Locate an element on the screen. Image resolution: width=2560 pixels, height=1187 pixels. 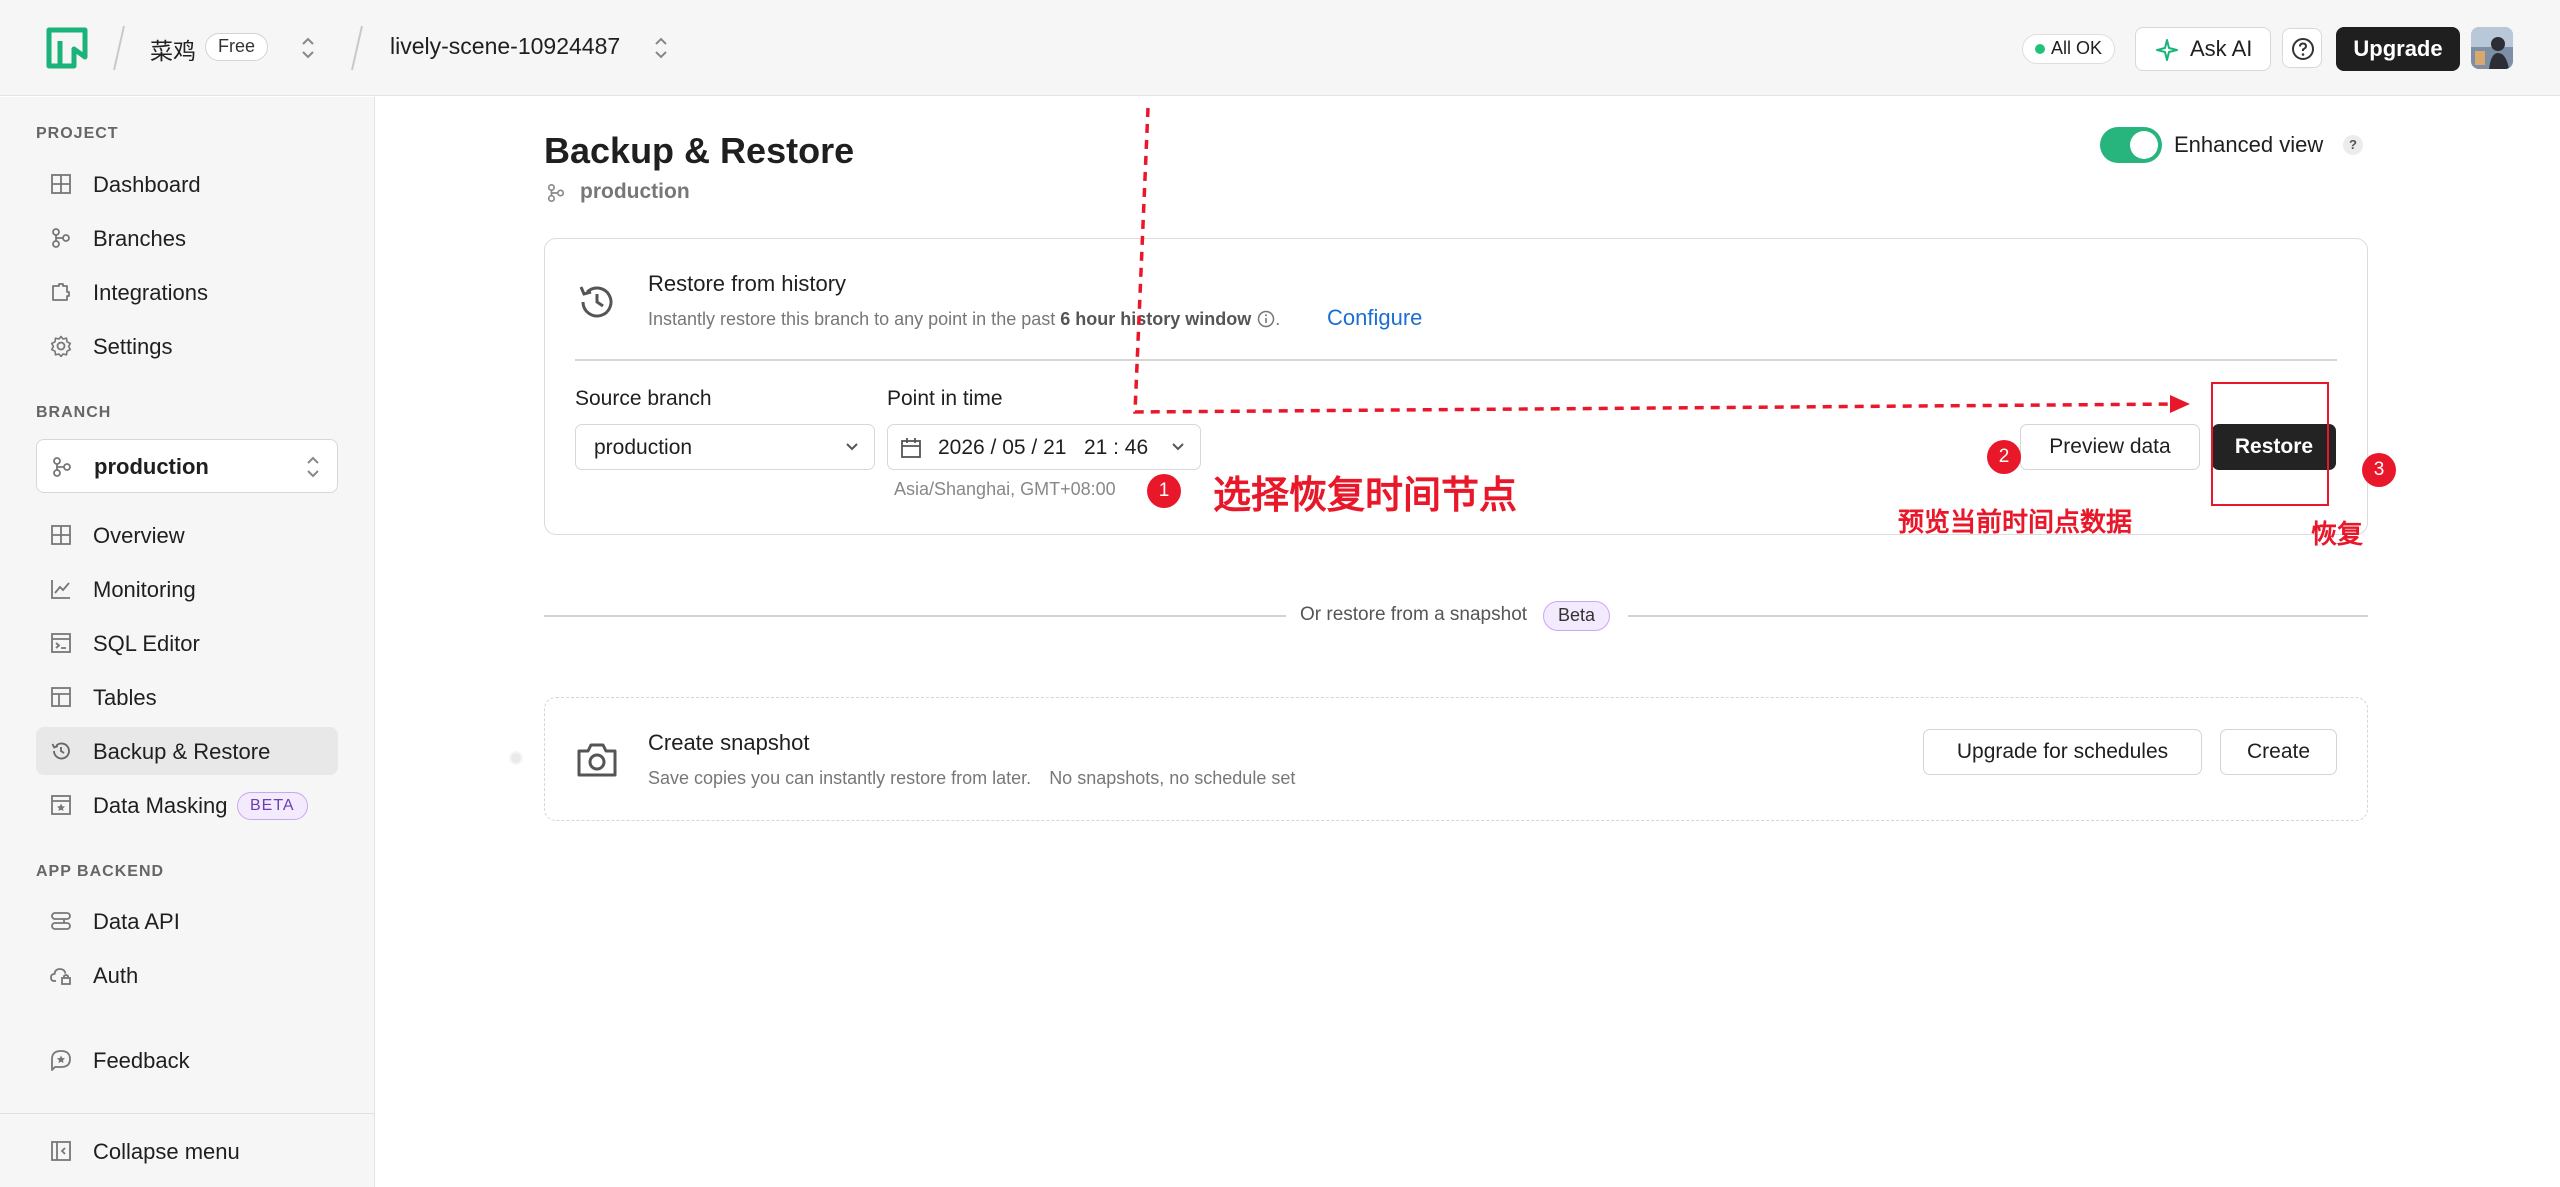
annotation-badge-2: 2 is located at coordinates (2004, 457).